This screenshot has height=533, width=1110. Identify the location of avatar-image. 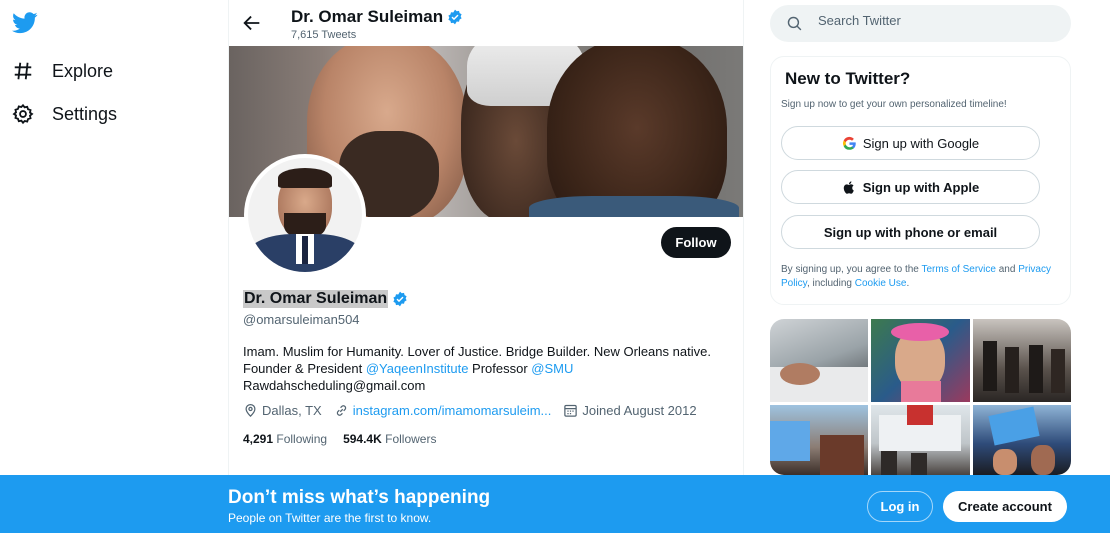
(305, 215).